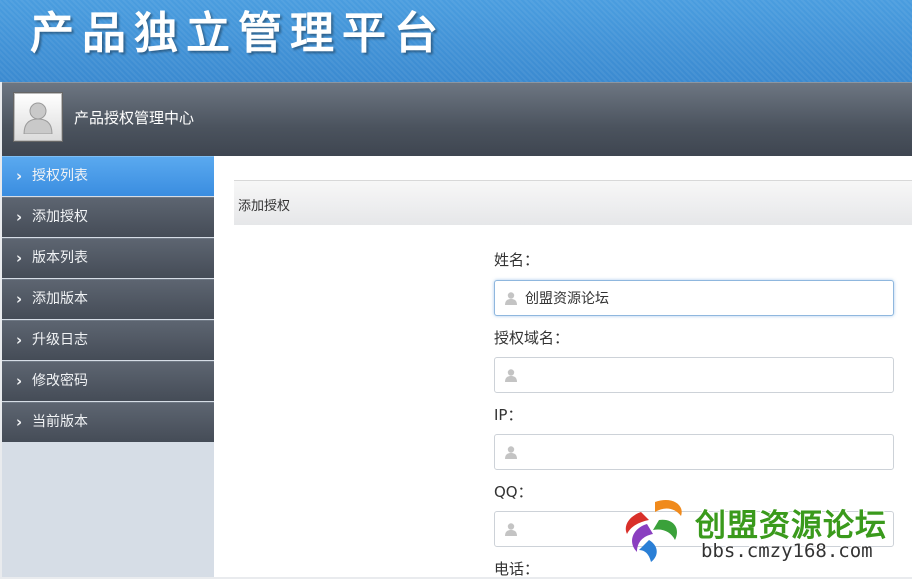 The image size is (912, 579). Describe the element at coordinates (705, 452) in the screenshot. I see `ip-input` at that location.